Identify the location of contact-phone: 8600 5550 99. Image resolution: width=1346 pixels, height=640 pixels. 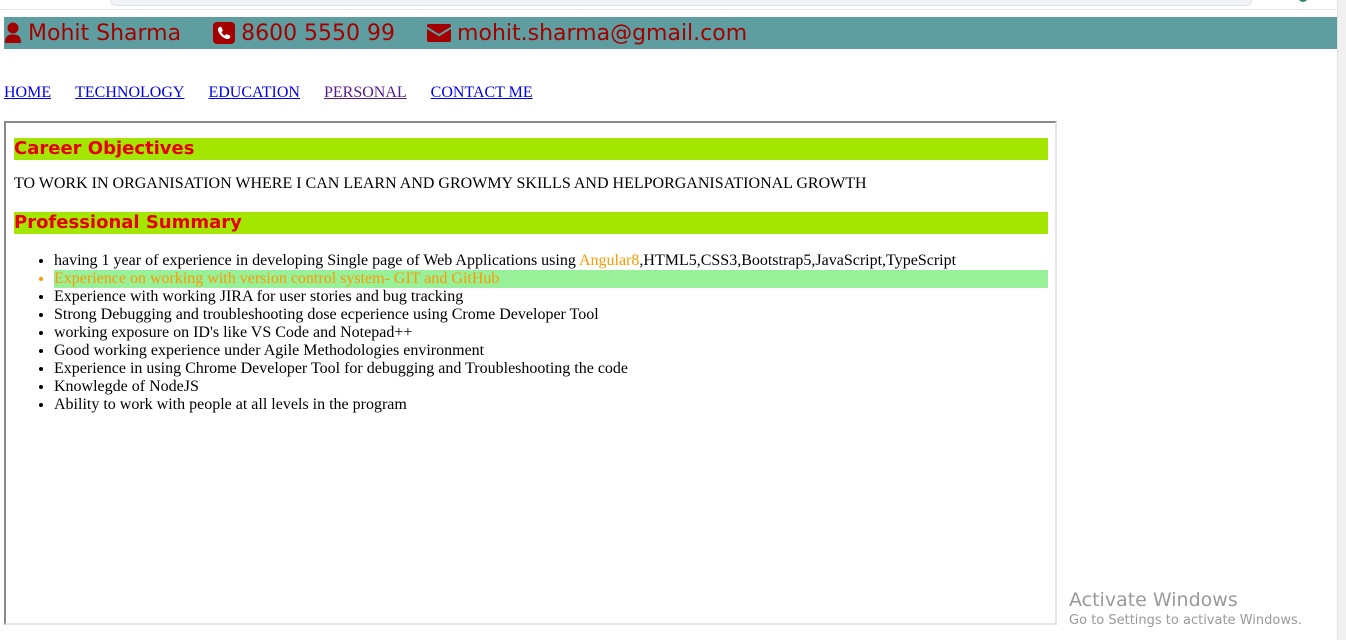
(304, 33).